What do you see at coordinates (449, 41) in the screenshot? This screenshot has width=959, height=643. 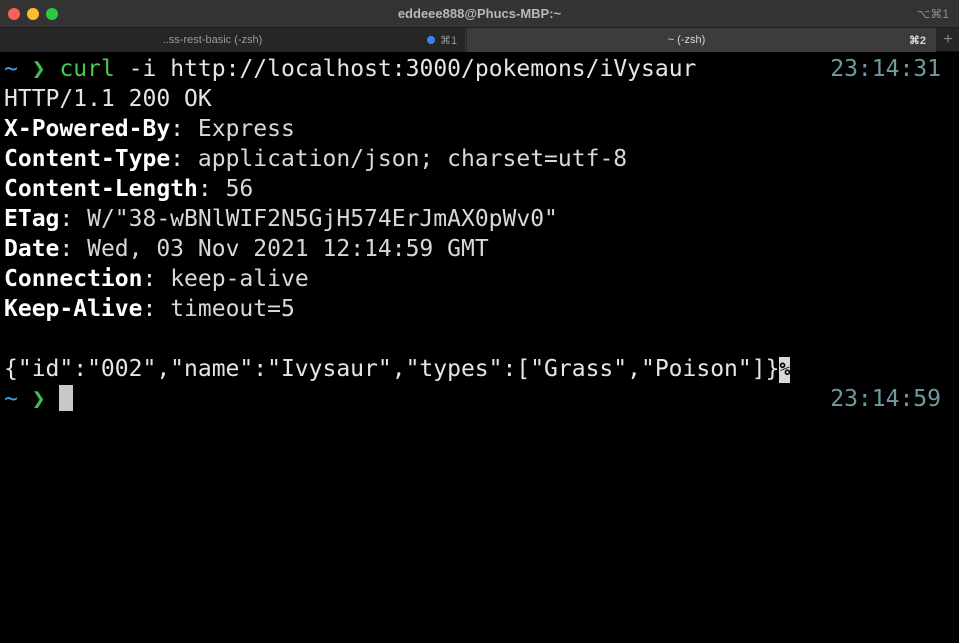 I see `tab-shortcut: ⌘1` at bounding box center [449, 41].